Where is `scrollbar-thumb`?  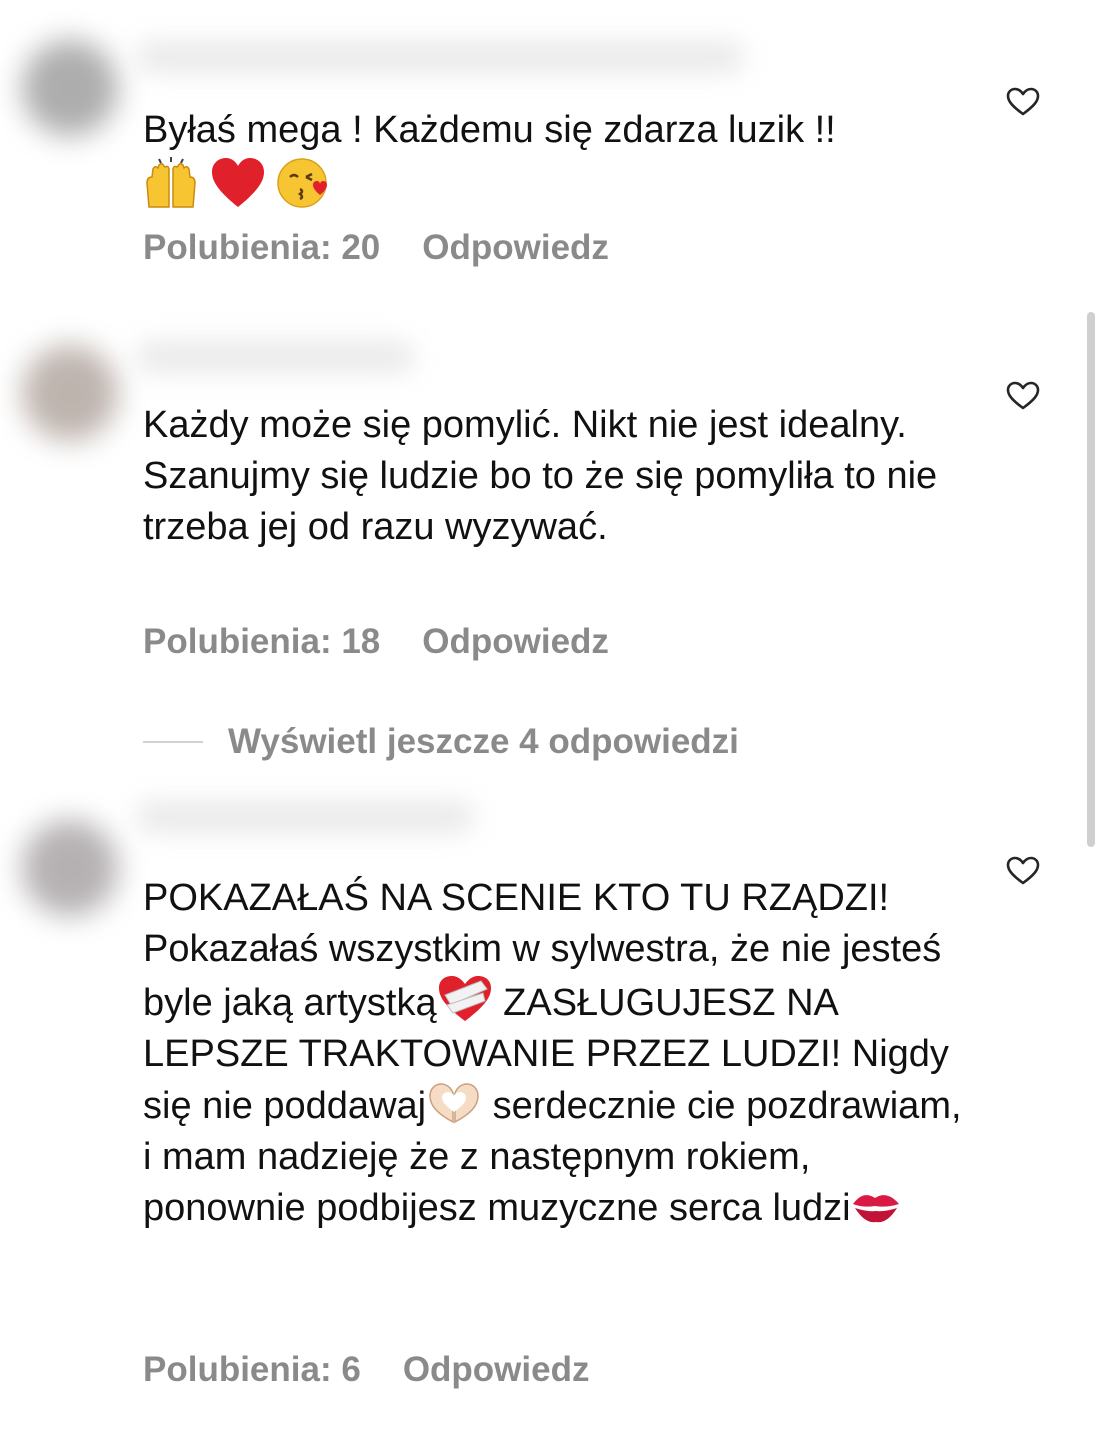
scrollbar-thumb is located at coordinates (1091, 579).